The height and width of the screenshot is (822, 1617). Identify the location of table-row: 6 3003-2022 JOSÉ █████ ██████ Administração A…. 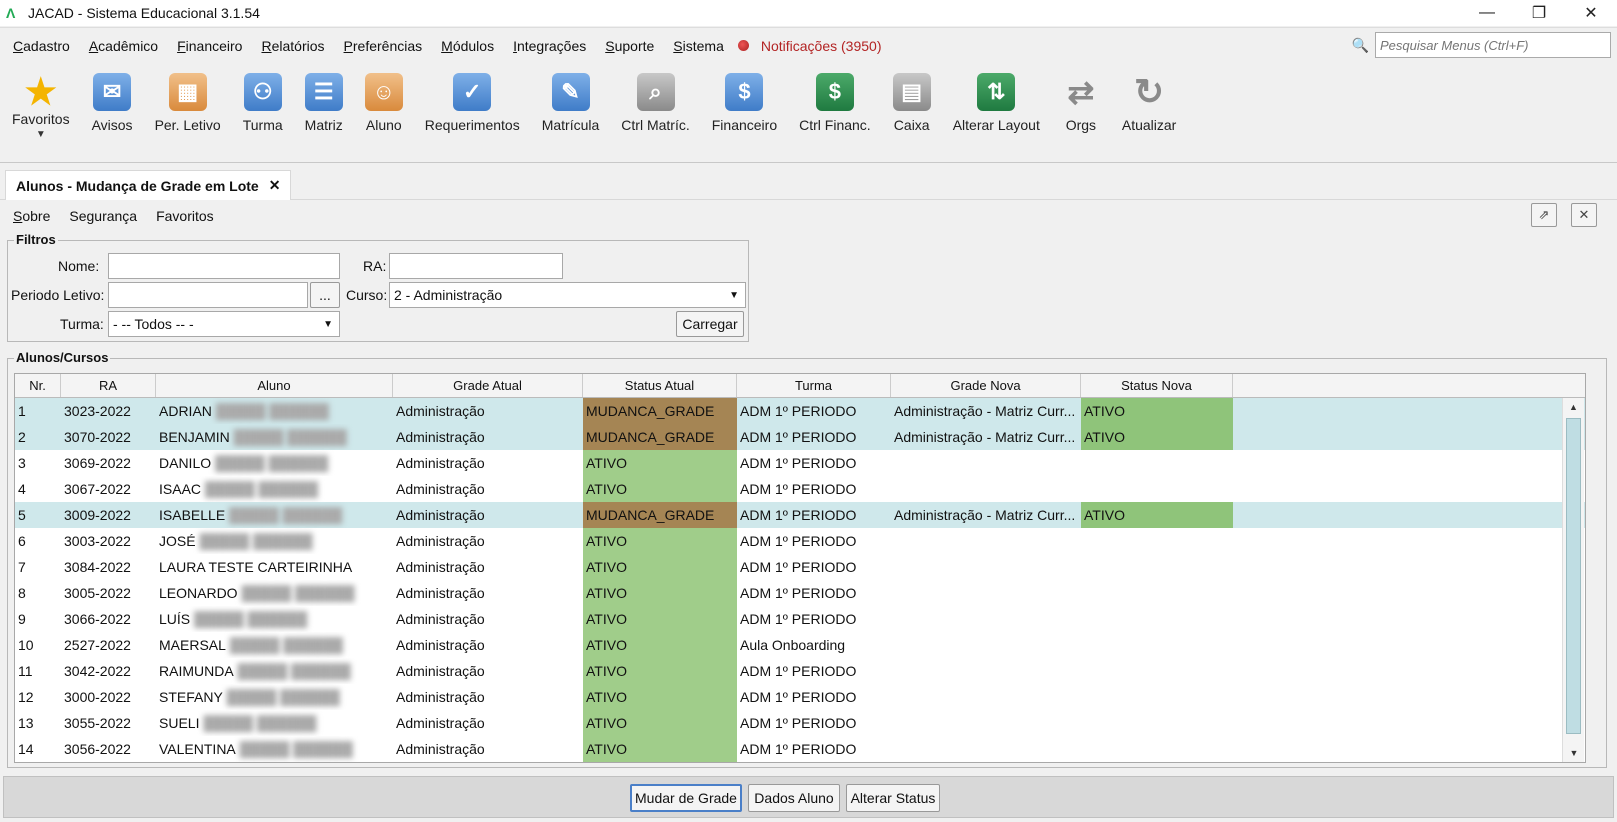
(800, 541).